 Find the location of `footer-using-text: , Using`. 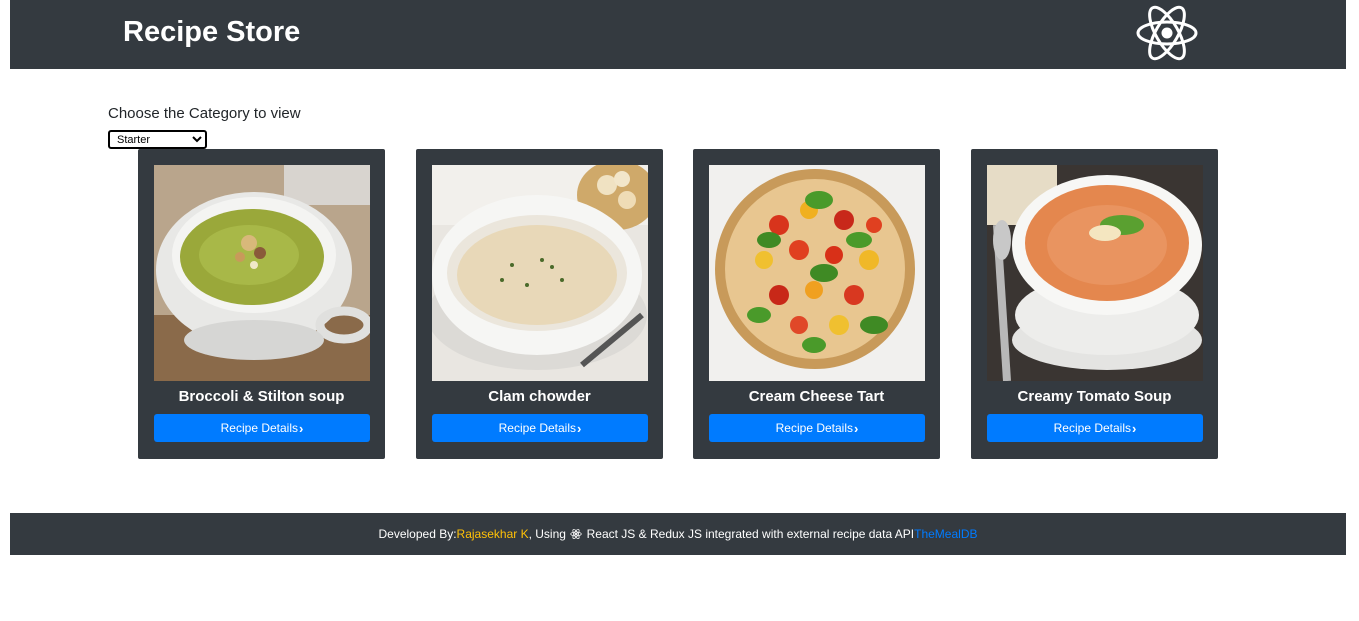

footer-using-text: , Using is located at coordinates (549, 534).